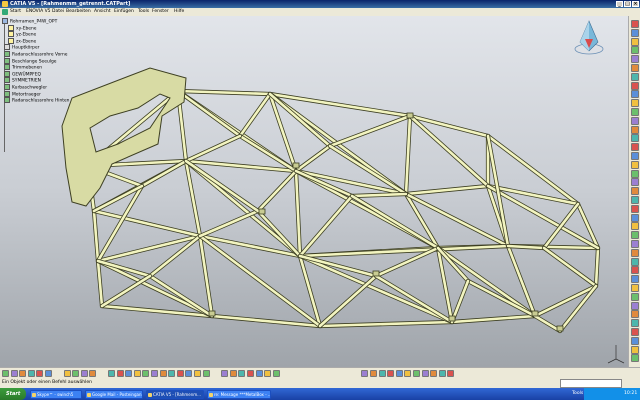  I want to click on help-icon, so click(93, 373).